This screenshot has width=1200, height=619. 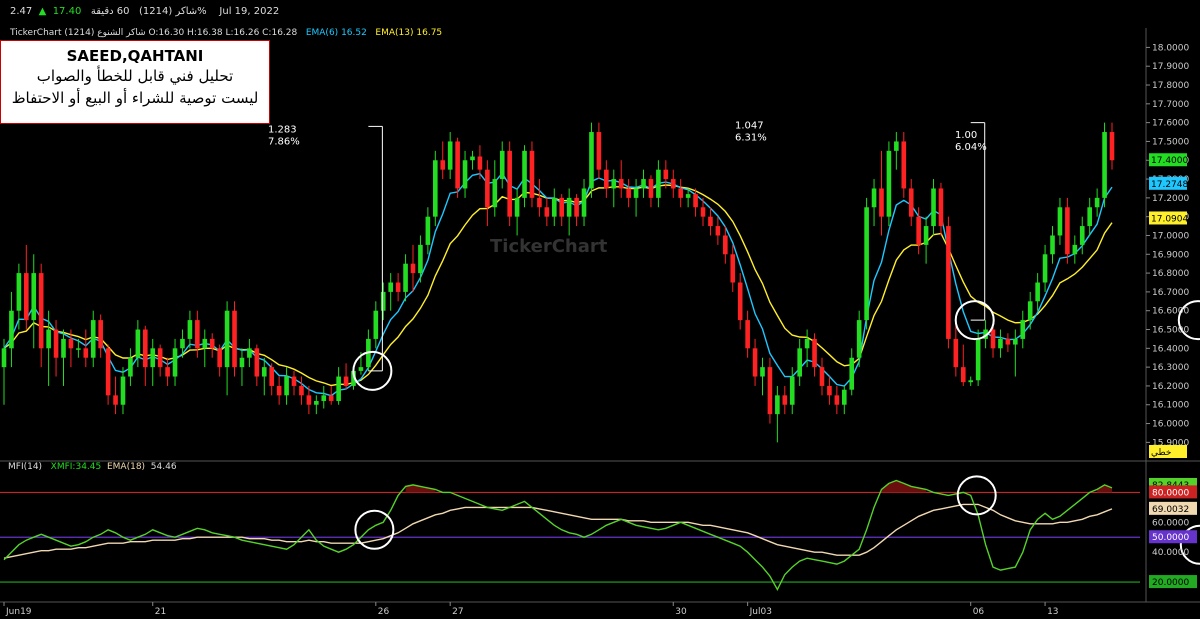 I want to click on ema13-label: EMA(13), so click(x=394, y=33).